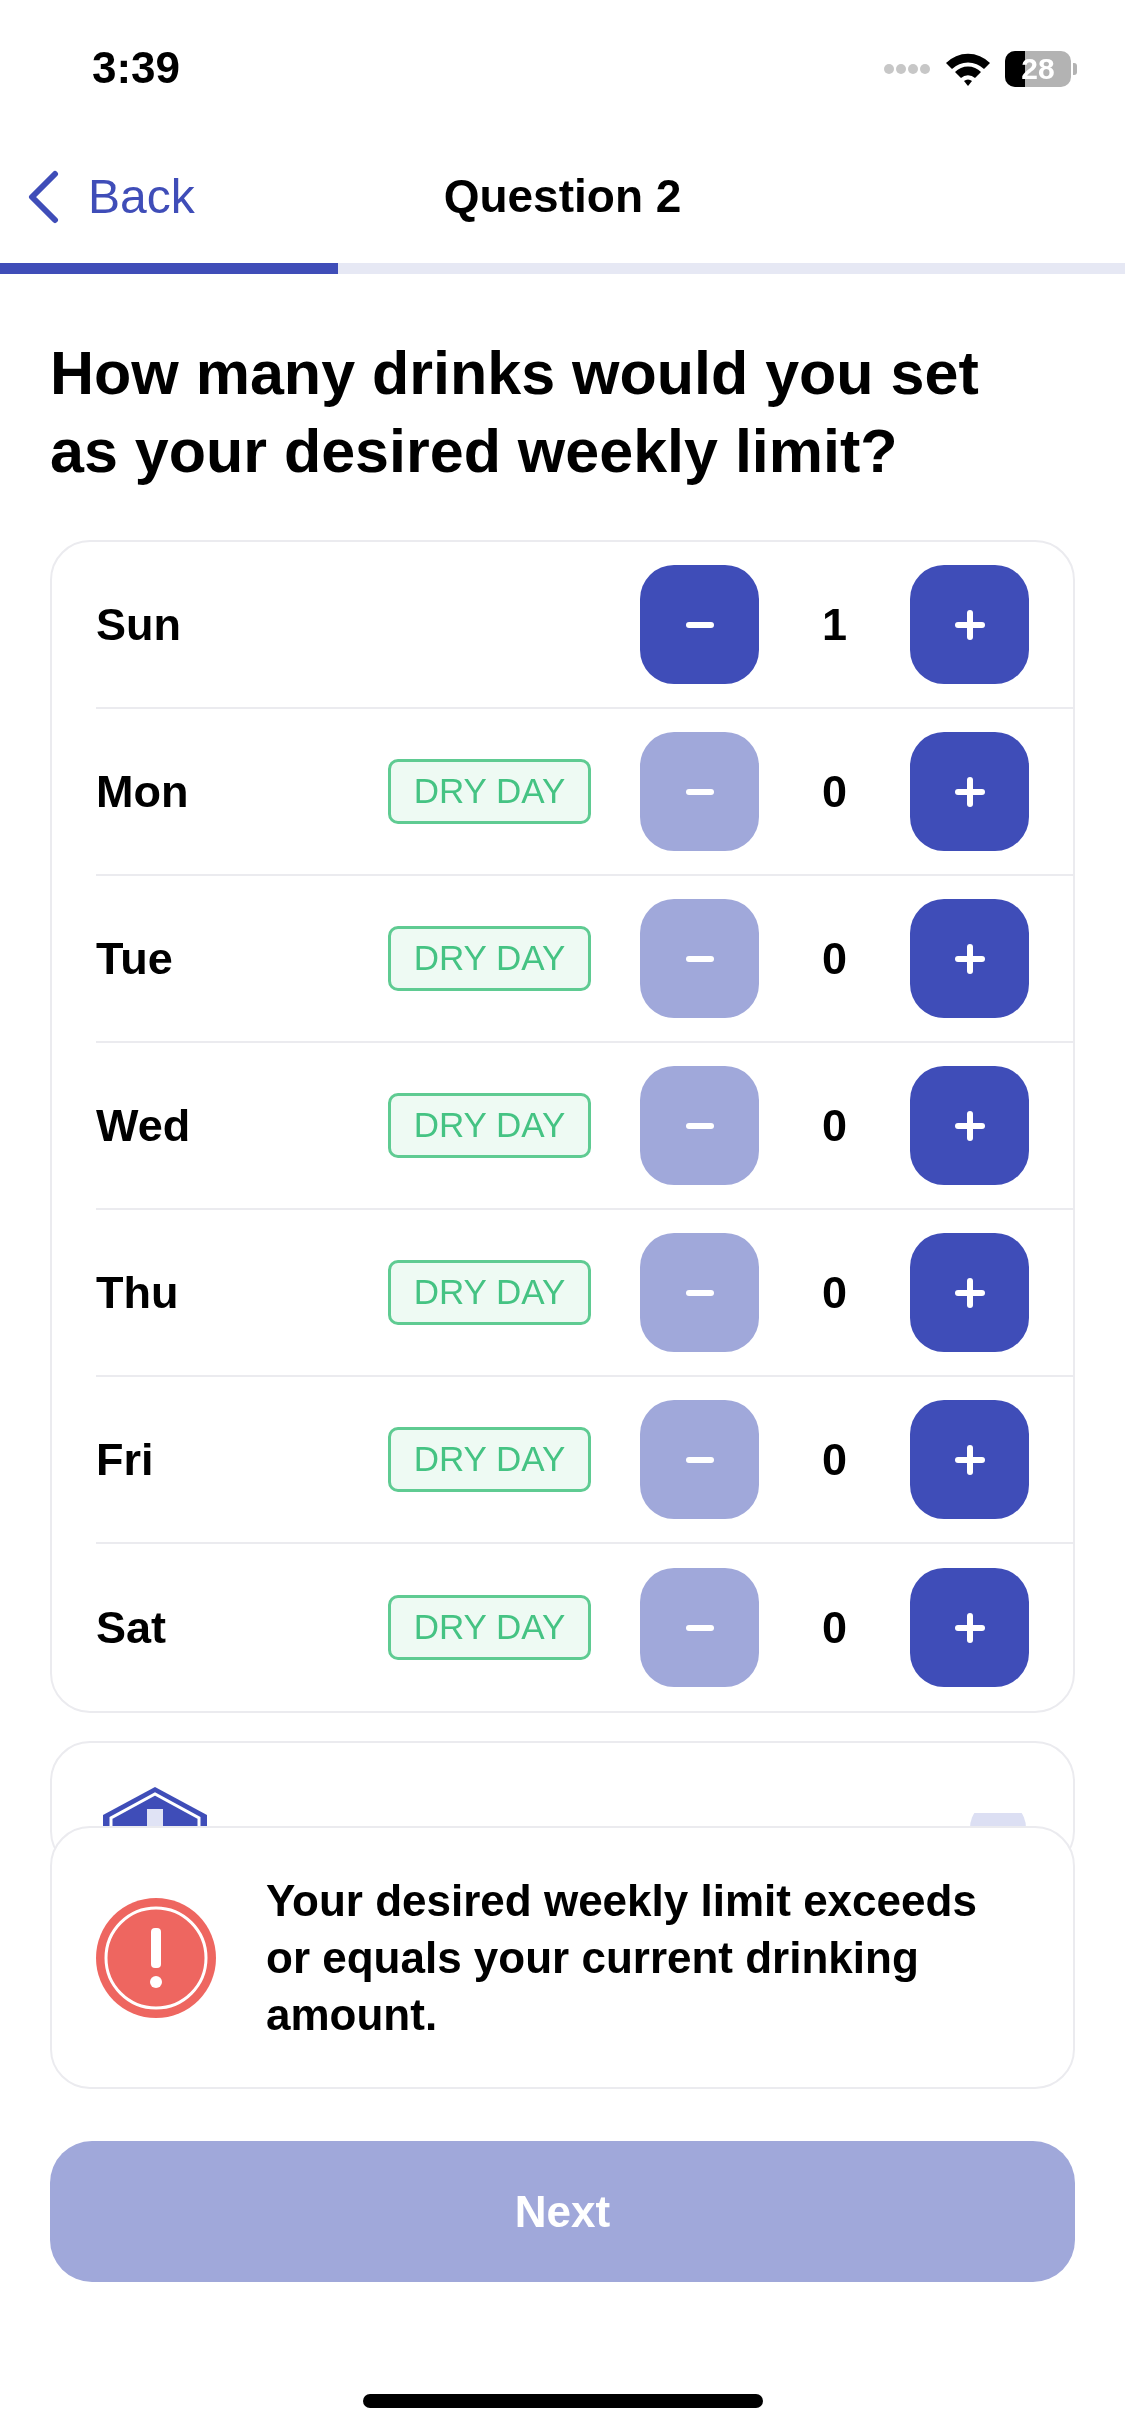  Describe the element at coordinates (562, 196) in the screenshot. I see `screen-title: Question 2` at that location.